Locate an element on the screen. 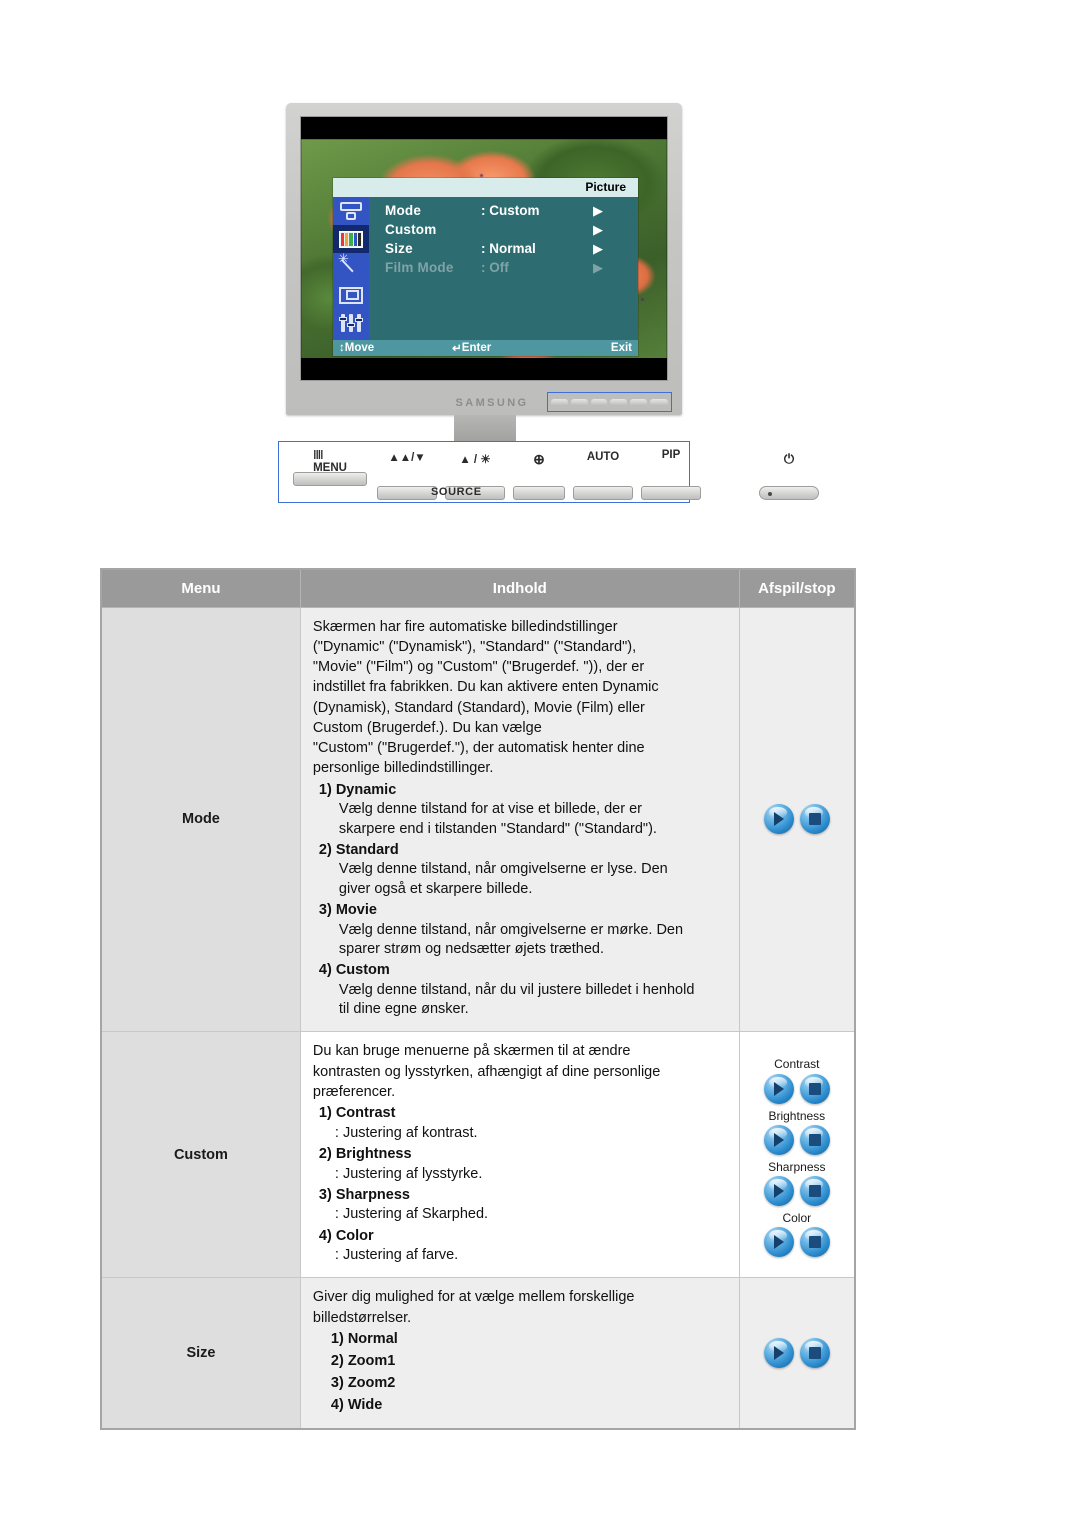 The height and width of the screenshot is (1528, 1080). screen-letterbox-bottom is located at coordinates (484, 369).